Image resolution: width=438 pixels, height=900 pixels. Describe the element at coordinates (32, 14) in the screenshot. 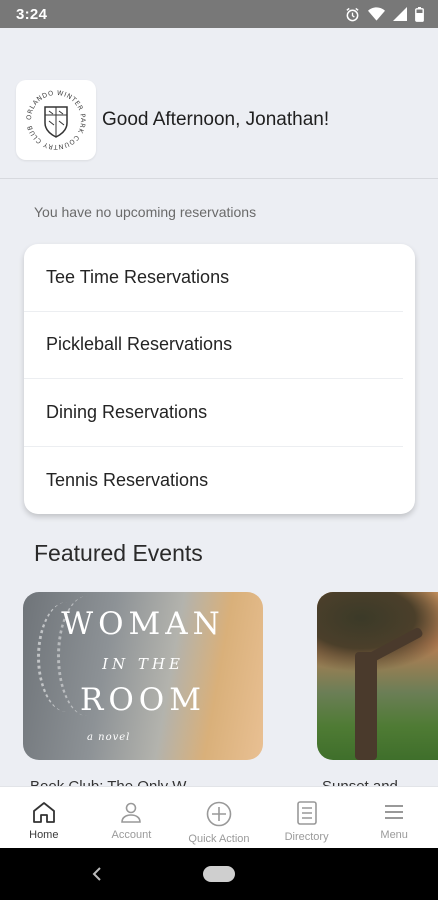

I see `status-time: 3:24` at that location.